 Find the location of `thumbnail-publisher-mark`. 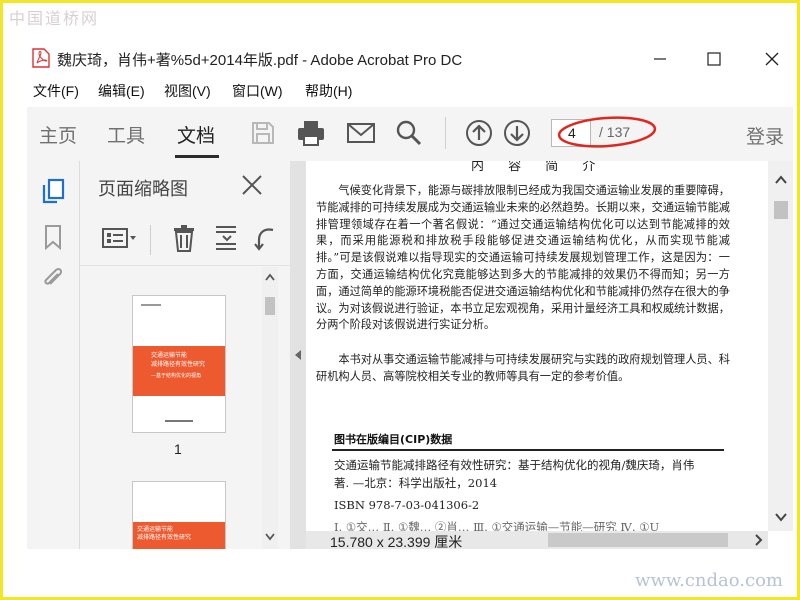

thumbnail-publisher-mark is located at coordinates (179, 421).